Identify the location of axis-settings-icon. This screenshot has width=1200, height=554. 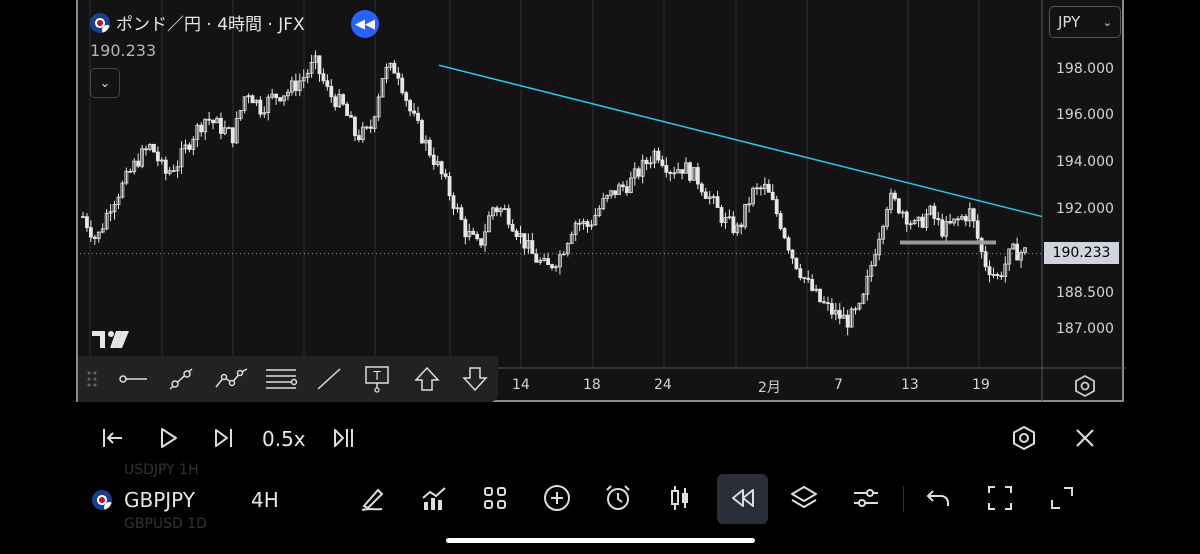
(1085, 386).